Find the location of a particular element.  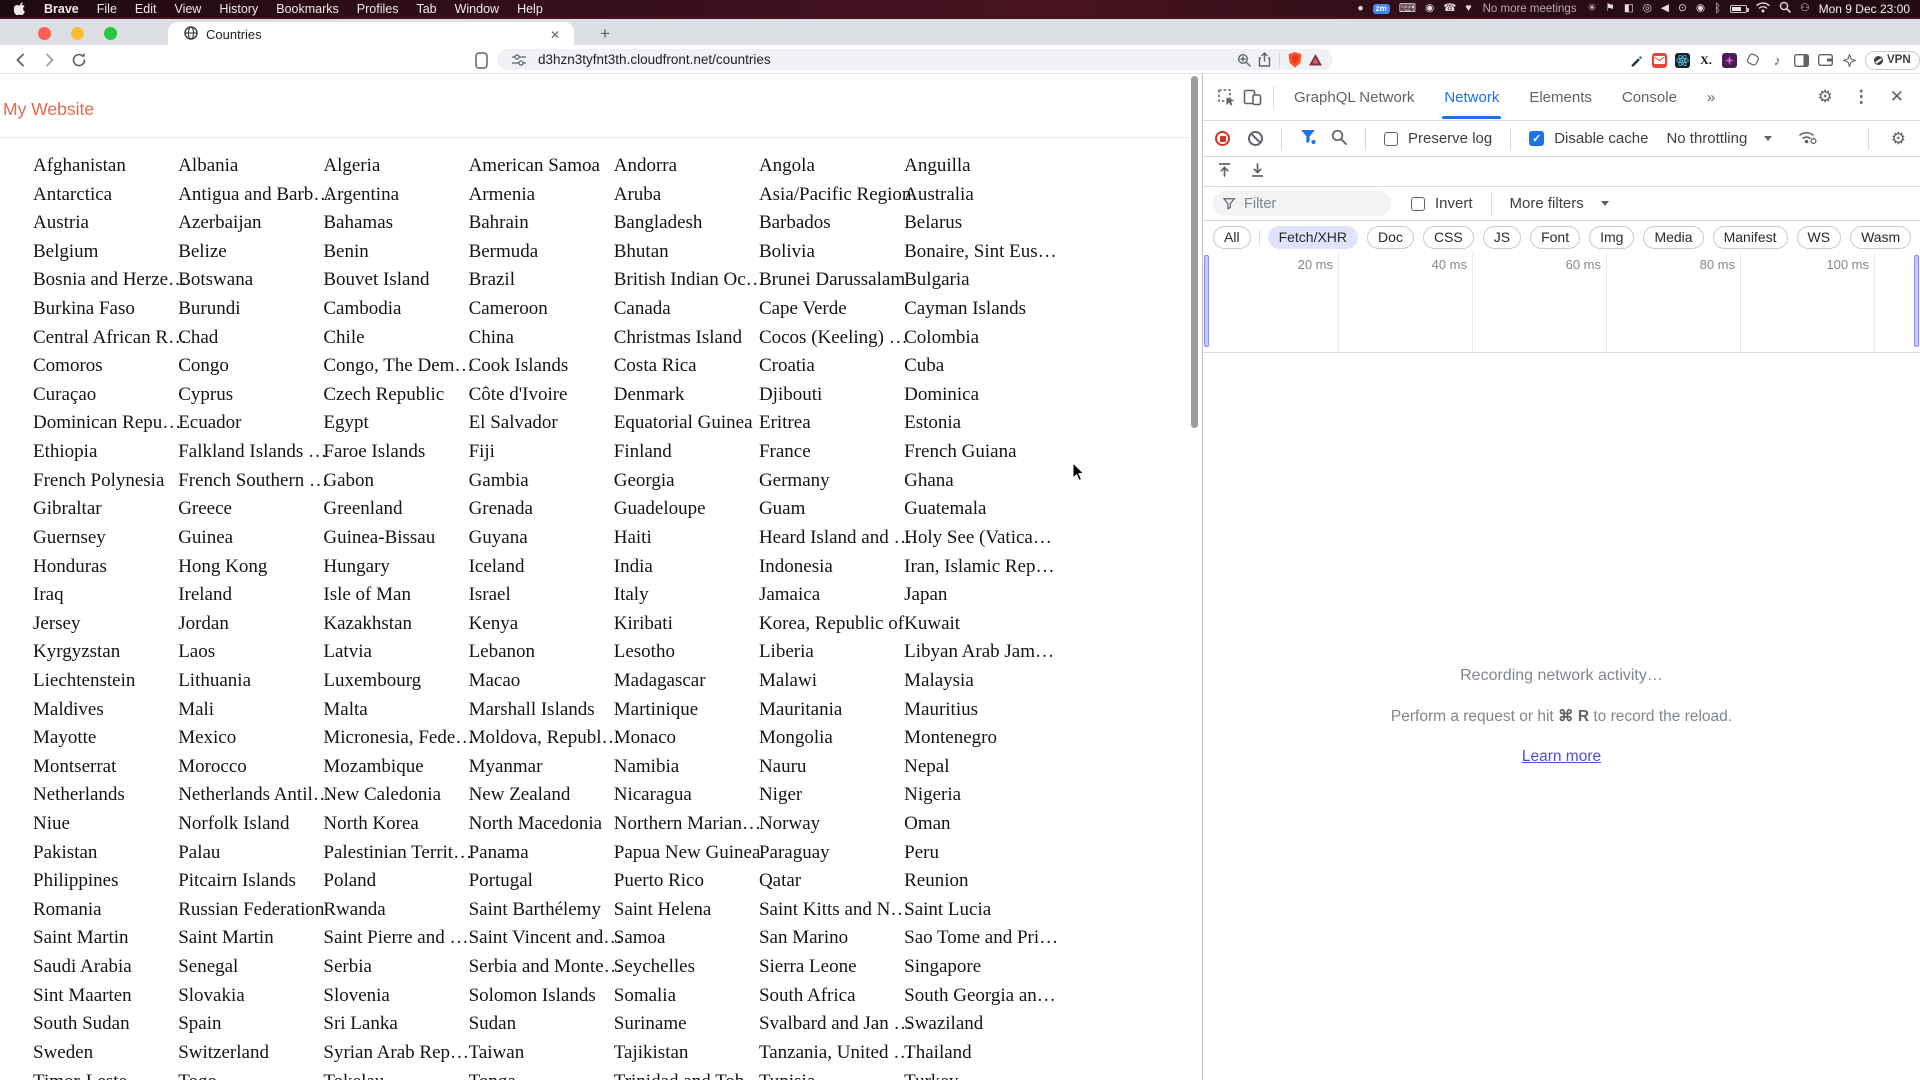

timeline-start-bracket is located at coordinates (1206, 301).